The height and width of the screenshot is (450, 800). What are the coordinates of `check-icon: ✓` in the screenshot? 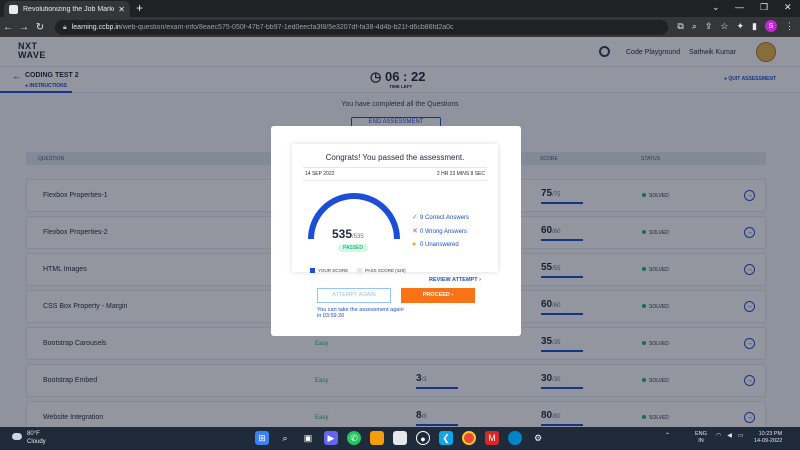 It's located at (415, 217).